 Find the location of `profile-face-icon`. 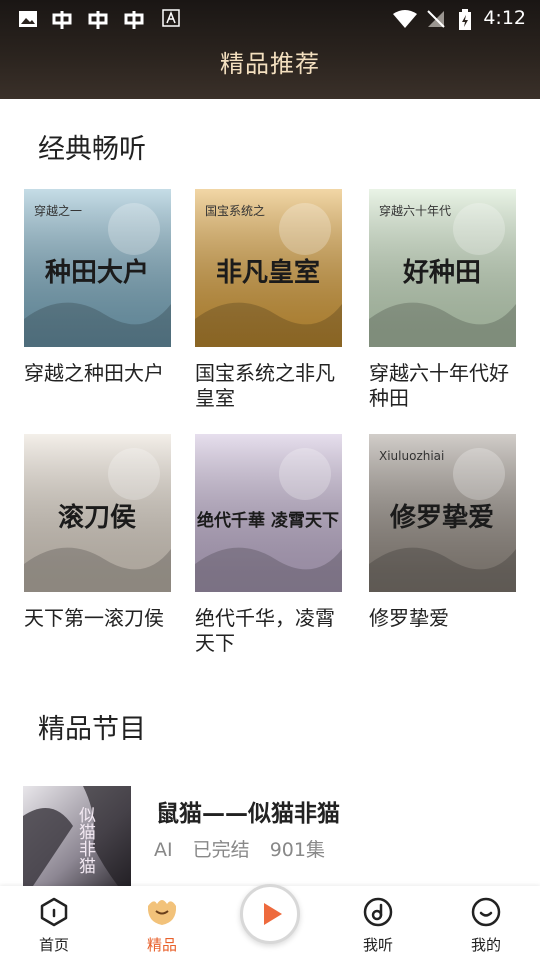

profile-face-icon is located at coordinates (486, 912).